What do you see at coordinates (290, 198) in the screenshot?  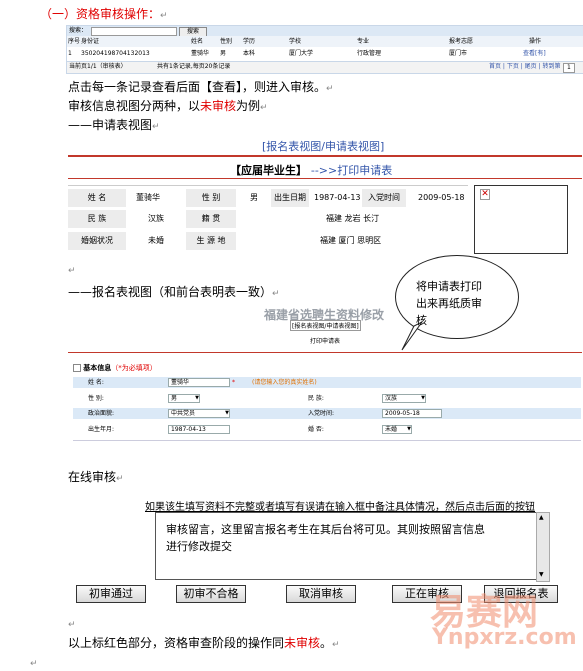 I see `label-birthdate: 出生日期` at bounding box center [290, 198].